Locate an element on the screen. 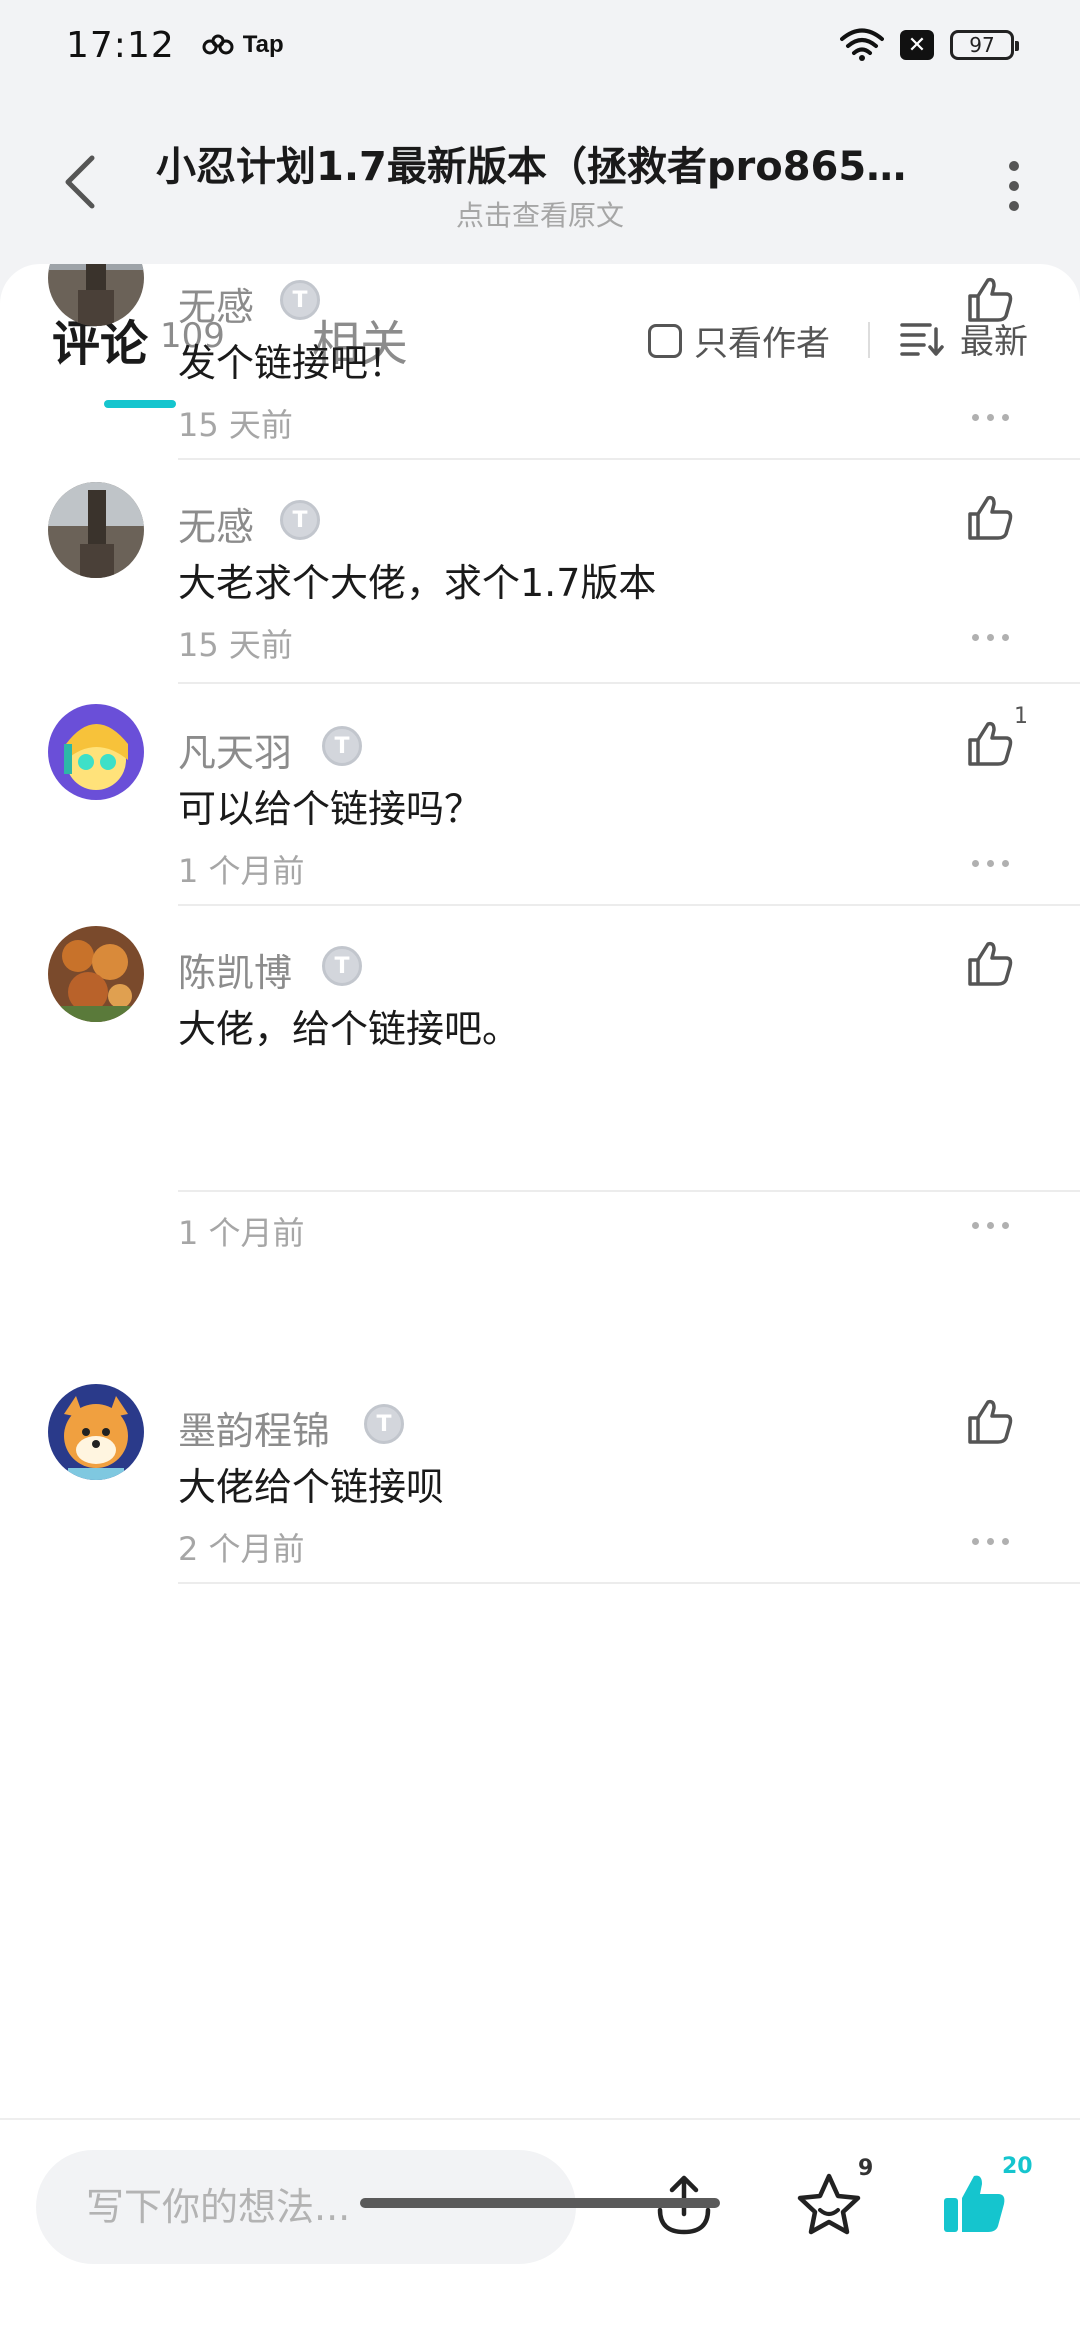 This screenshot has width=1080, height=2340. more-vertical-icon is located at coordinates (1014, 186).